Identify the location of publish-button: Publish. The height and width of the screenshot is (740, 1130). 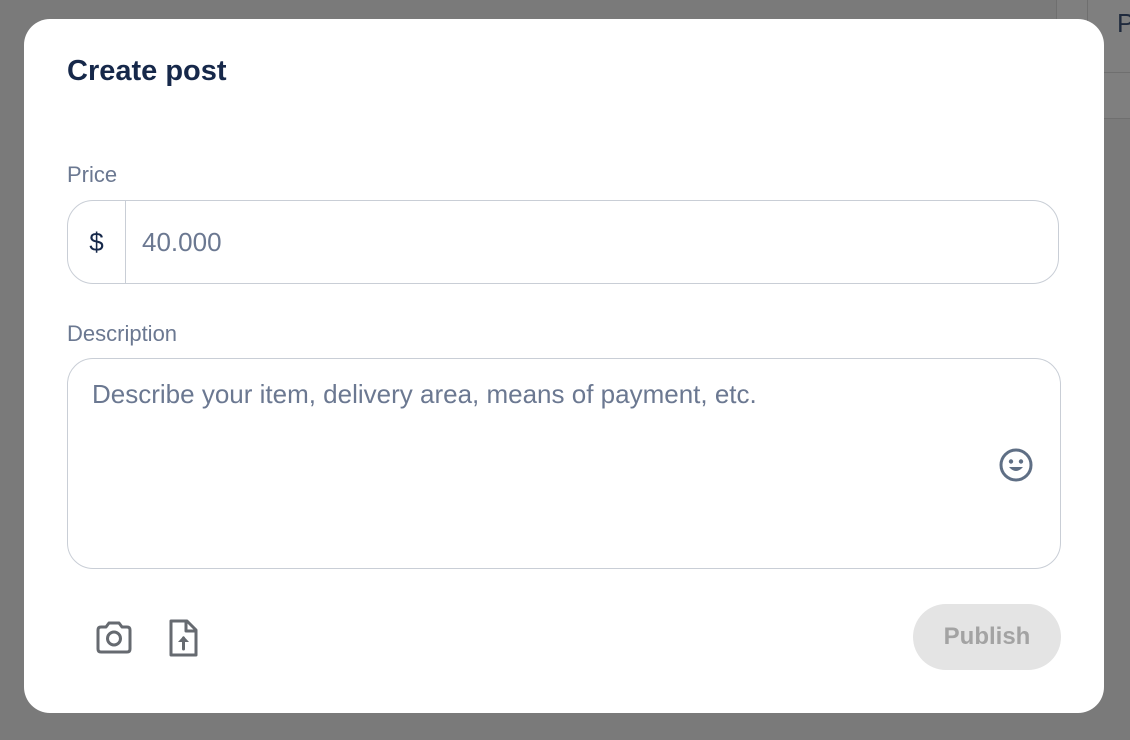
(987, 637).